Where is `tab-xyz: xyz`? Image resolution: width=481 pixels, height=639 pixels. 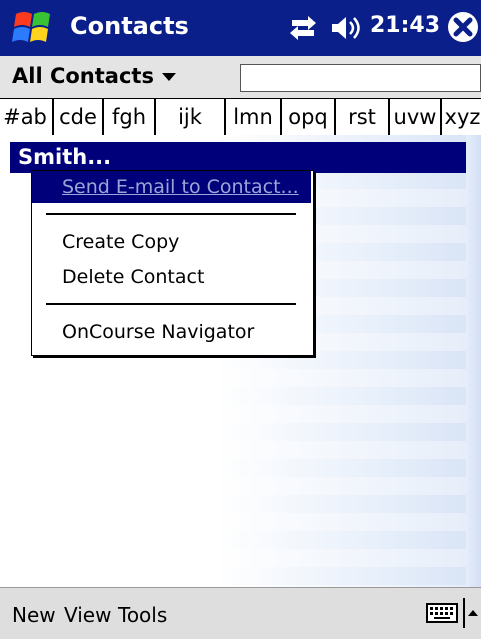
tab-xyz: xyz is located at coordinates (460, 117).